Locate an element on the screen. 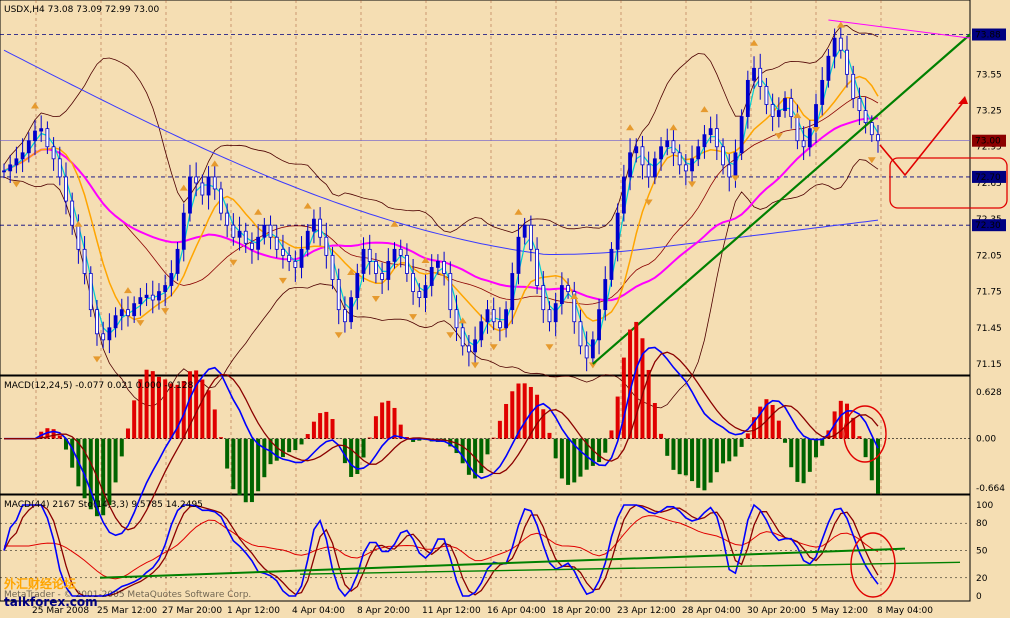  ma-top is located at coordinates (899, 29).